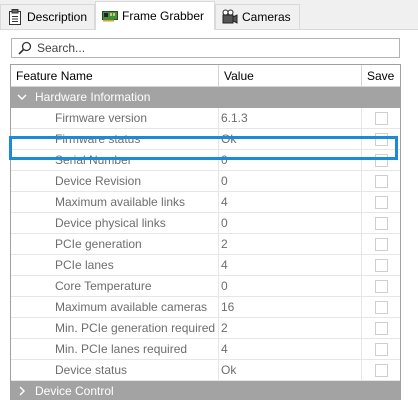  Describe the element at coordinates (115, 328) in the screenshot. I see `feature-name: Min. PCIe generation required` at that location.